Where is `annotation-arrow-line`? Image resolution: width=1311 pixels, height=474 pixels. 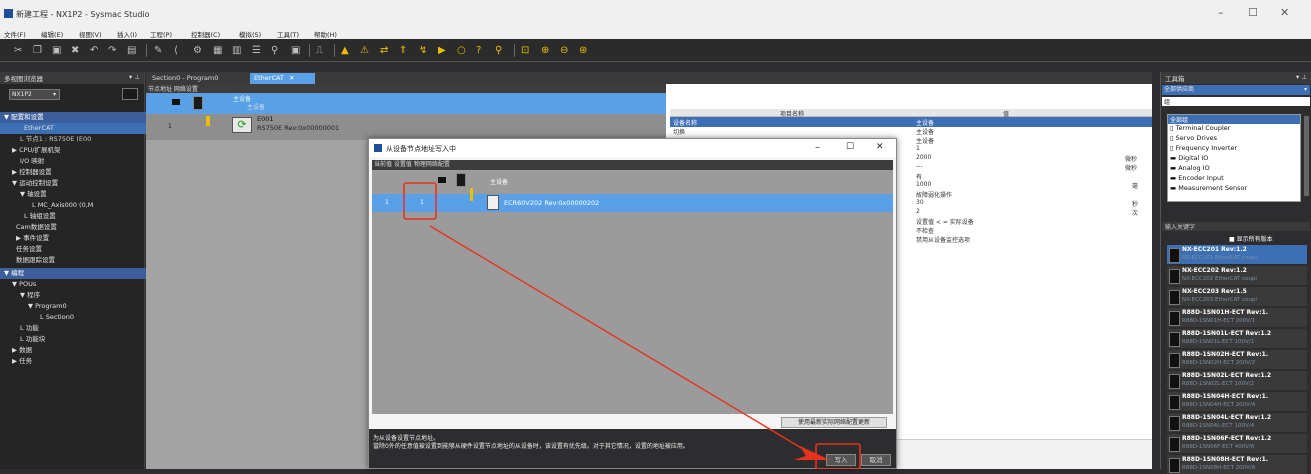 annotation-arrow-line is located at coordinates (619, 339).